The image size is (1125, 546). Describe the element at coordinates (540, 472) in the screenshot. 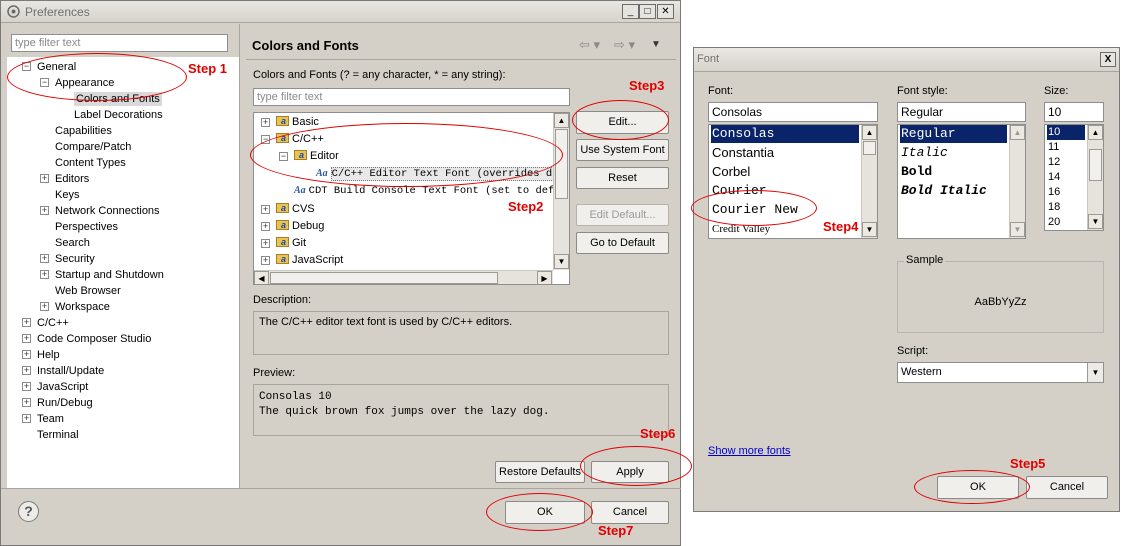

I see `restore-defaults-button: Restore Defaults` at that location.